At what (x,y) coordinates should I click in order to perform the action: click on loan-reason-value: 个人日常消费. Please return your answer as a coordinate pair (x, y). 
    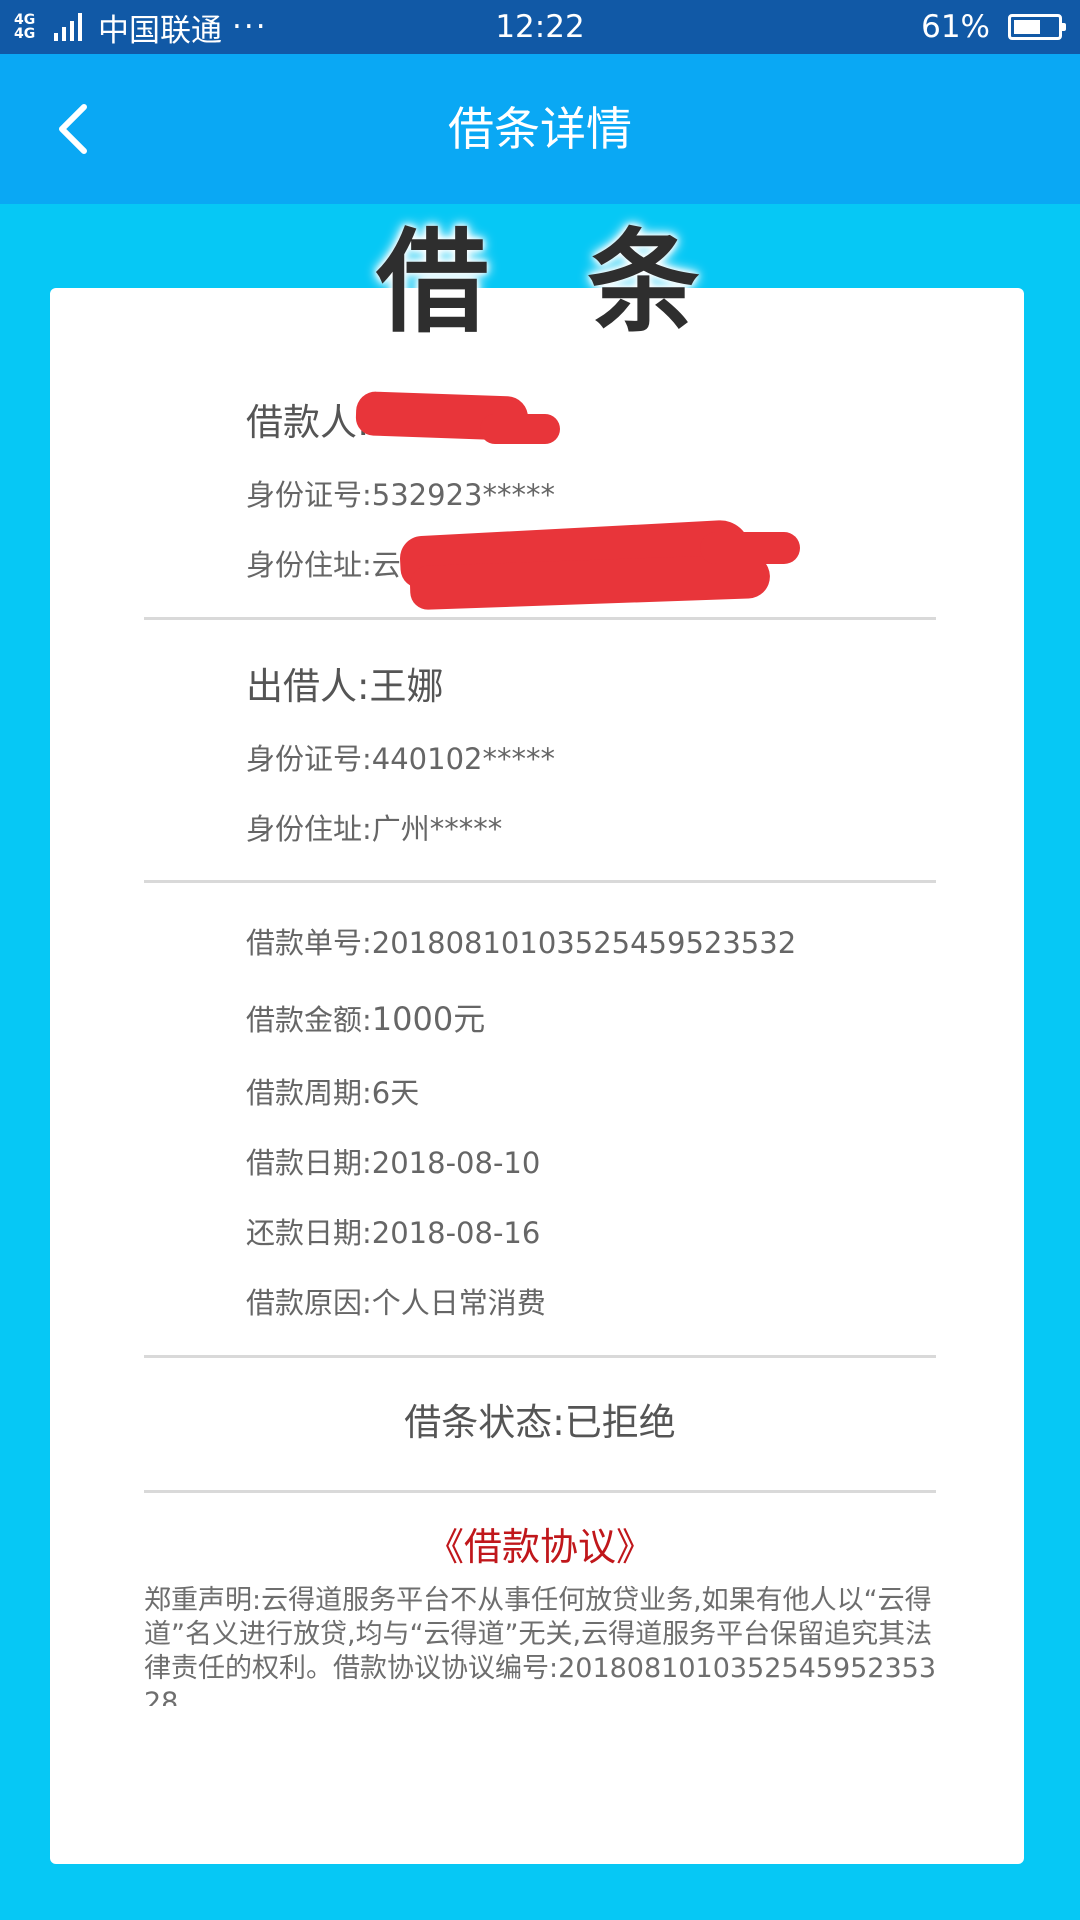
    Looking at the image, I should click on (458, 1303).